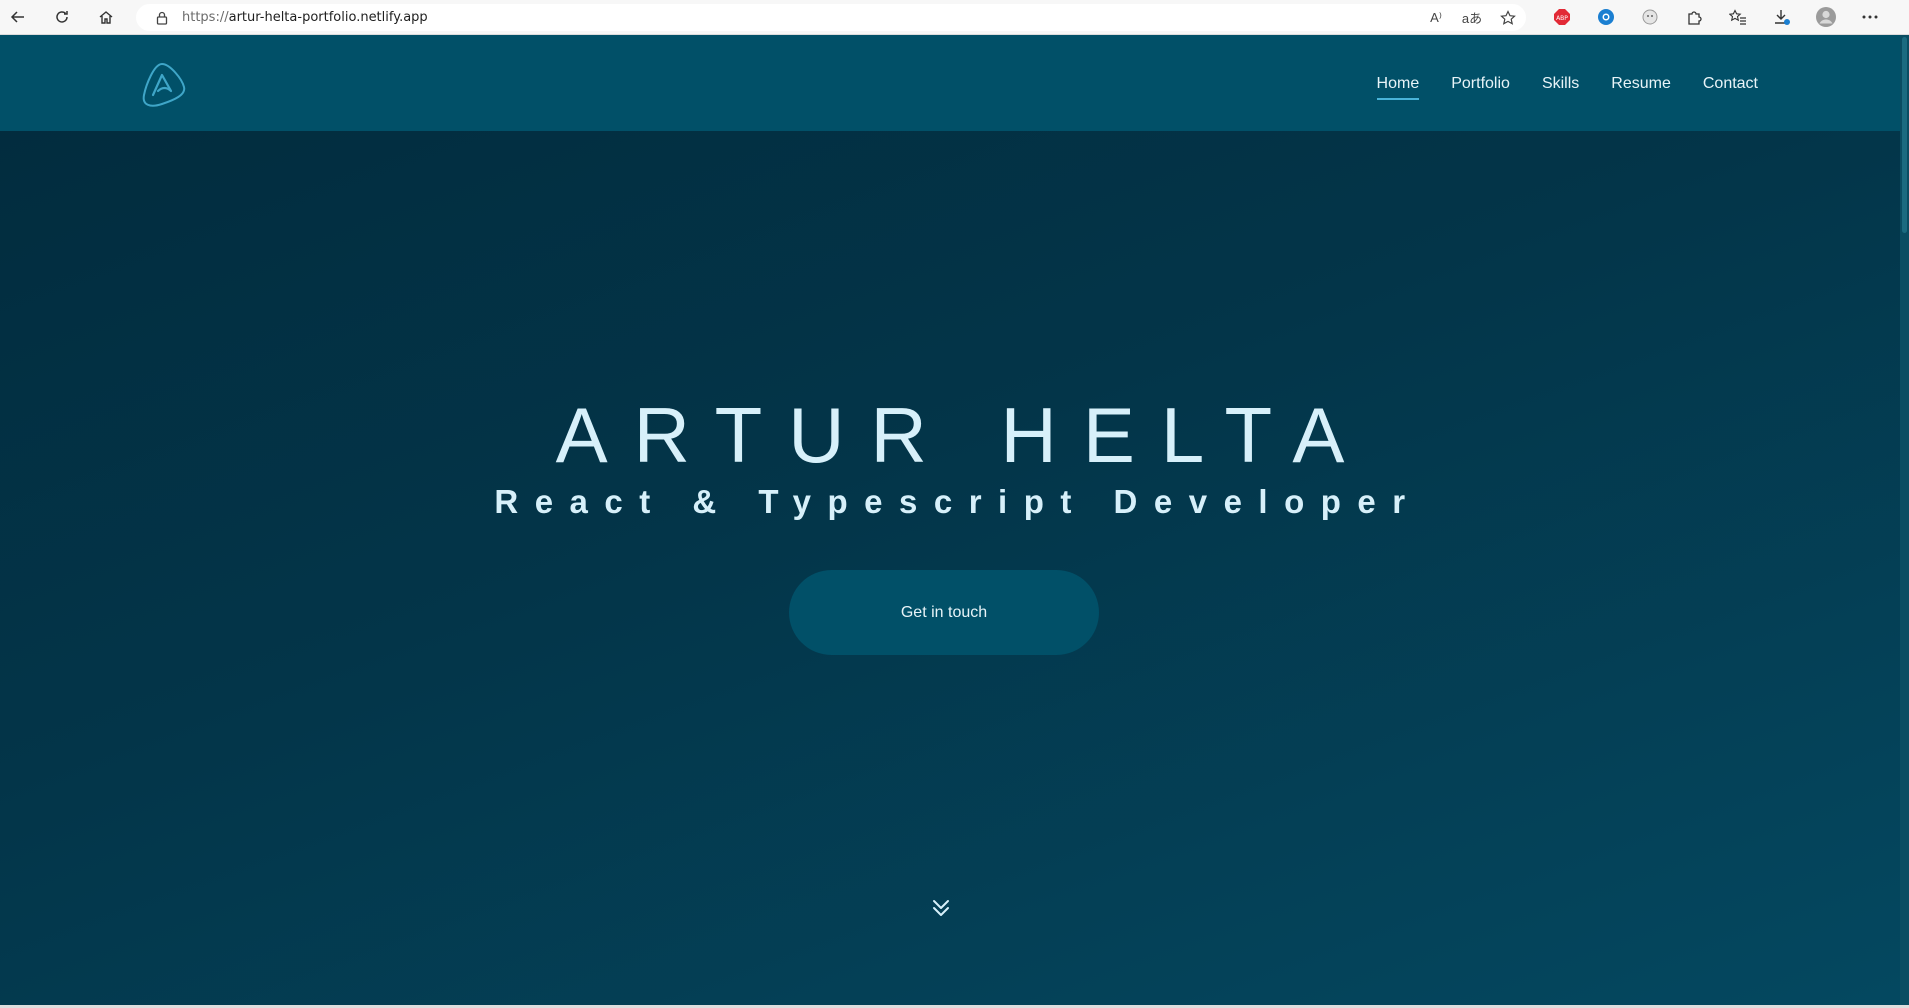 The width and height of the screenshot is (1909, 1008). I want to click on hero-subtitle: React & Typescript Developer, so click(958, 501).